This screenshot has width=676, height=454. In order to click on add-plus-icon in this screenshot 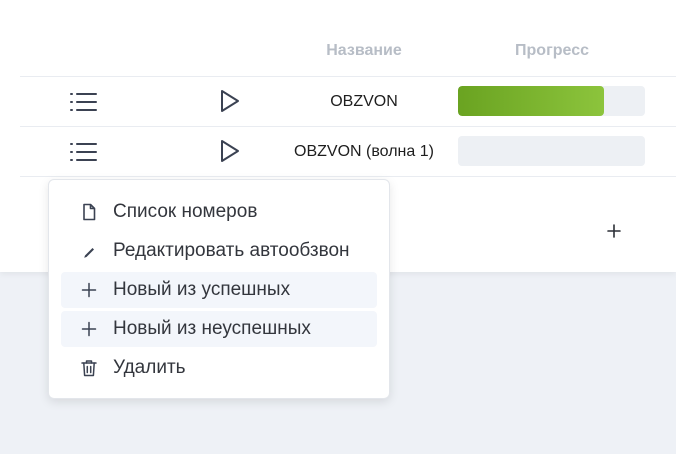, I will do `click(614, 231)`.